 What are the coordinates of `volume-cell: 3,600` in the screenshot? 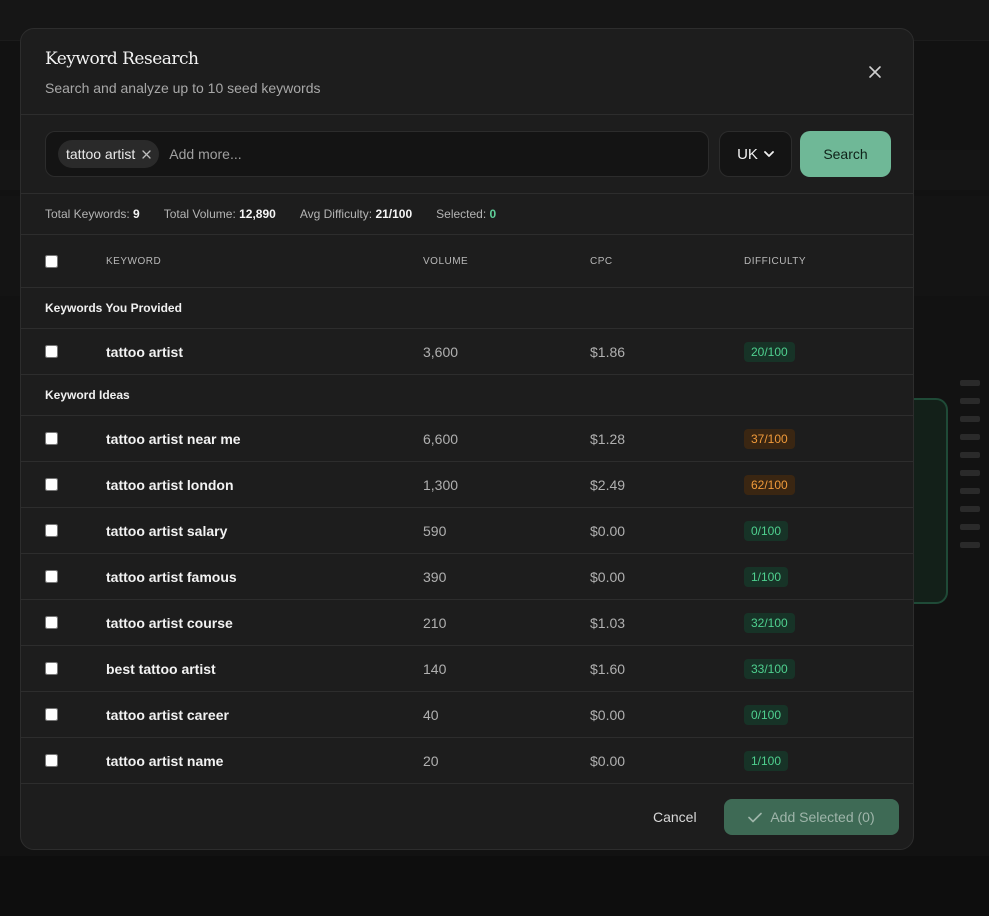 It's located at (441, 351).